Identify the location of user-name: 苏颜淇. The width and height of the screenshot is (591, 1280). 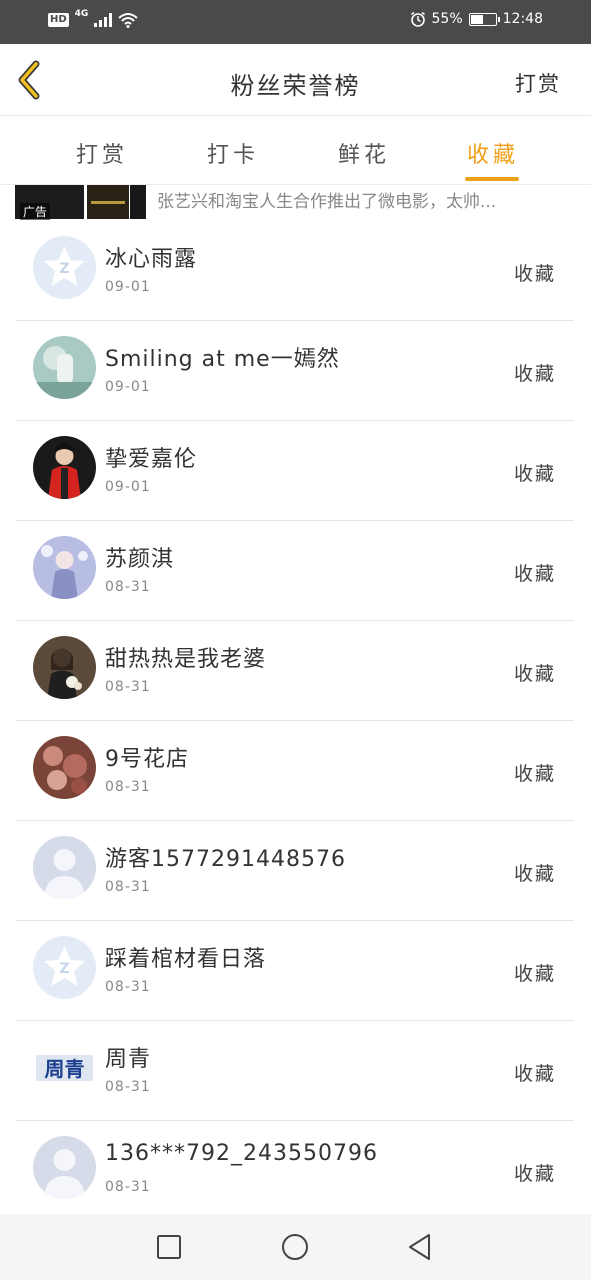
(140, 559).